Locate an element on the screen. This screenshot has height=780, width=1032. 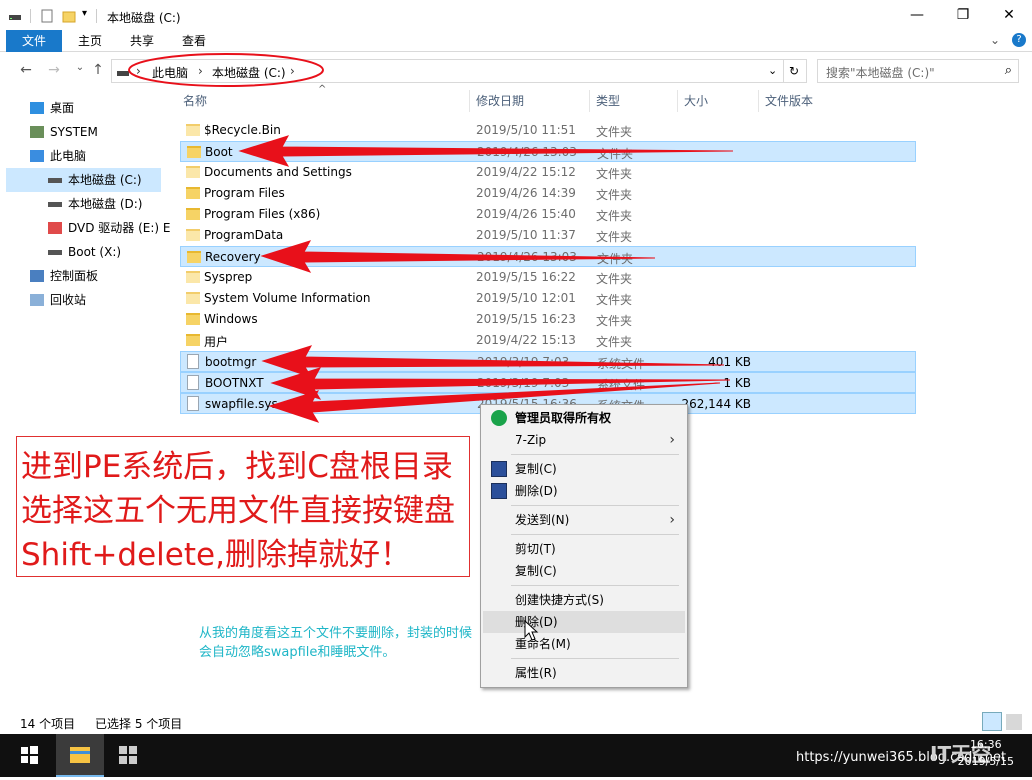
taskbar-explorer-button is located at coordinates (80, 755).